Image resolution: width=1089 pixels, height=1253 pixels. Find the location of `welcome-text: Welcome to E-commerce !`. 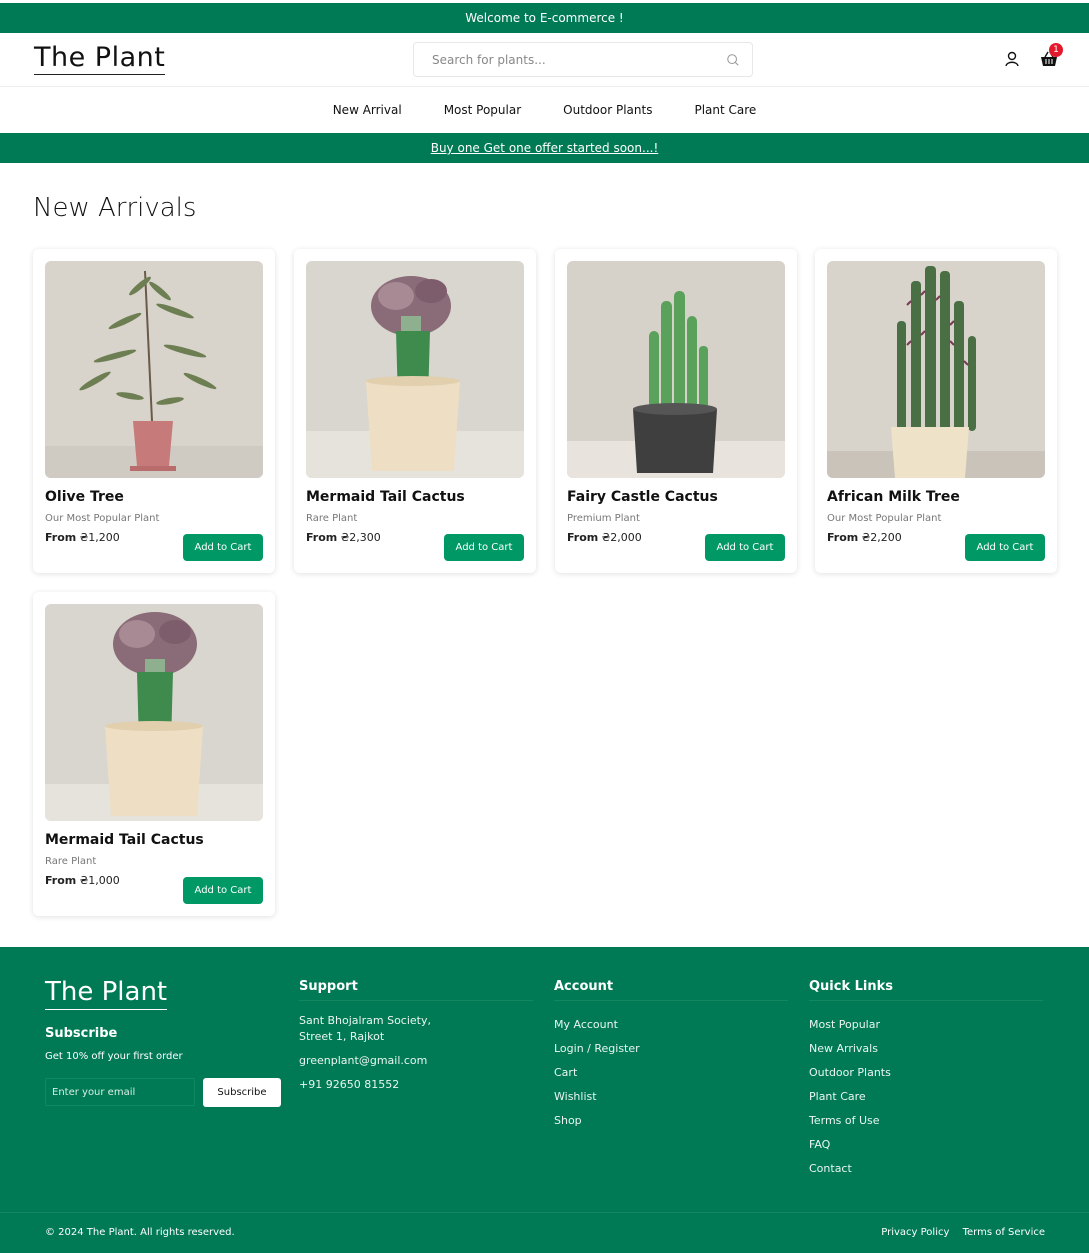

welcome-text: Welcome to E-commerce ! is located at coordinates (544, 18).